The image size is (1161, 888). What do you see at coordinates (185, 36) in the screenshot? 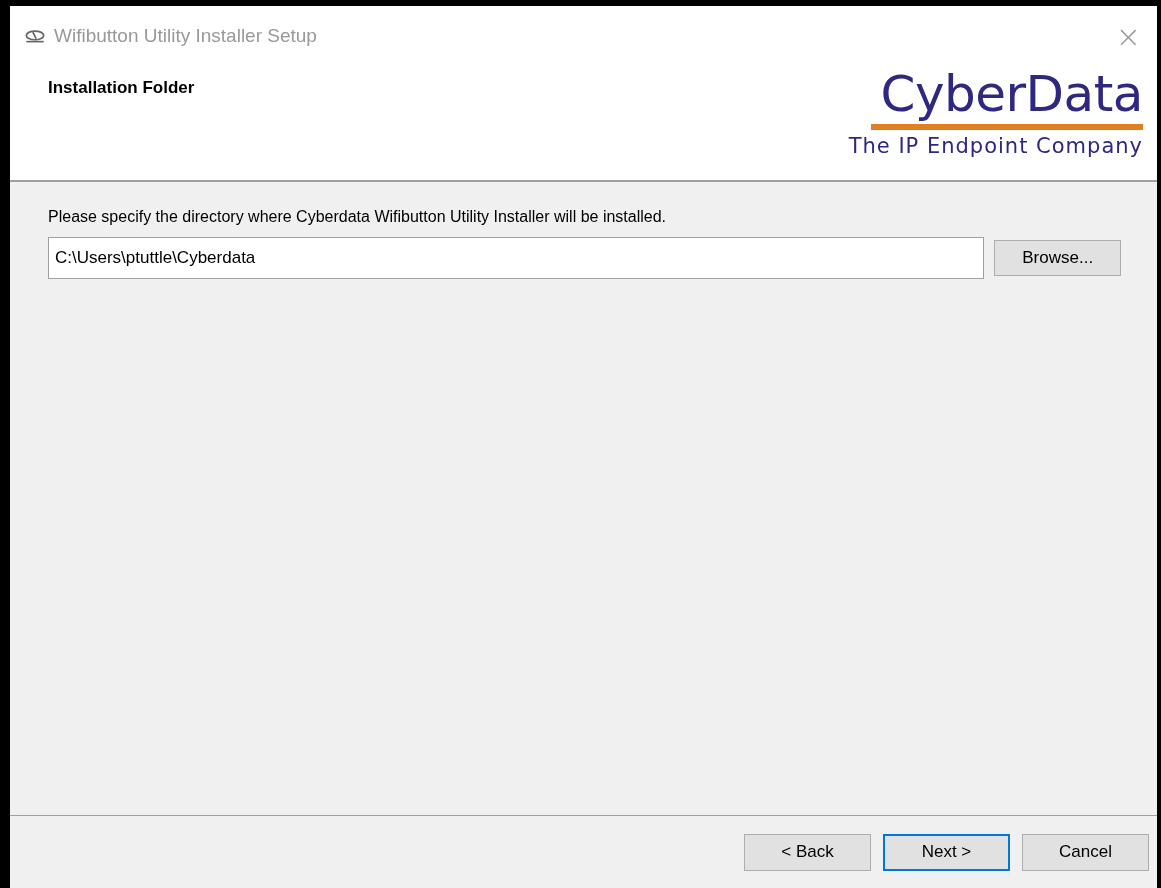
I see `window-title: Wifibutton Utility Installer Setup` at bounding box center [185, 36].